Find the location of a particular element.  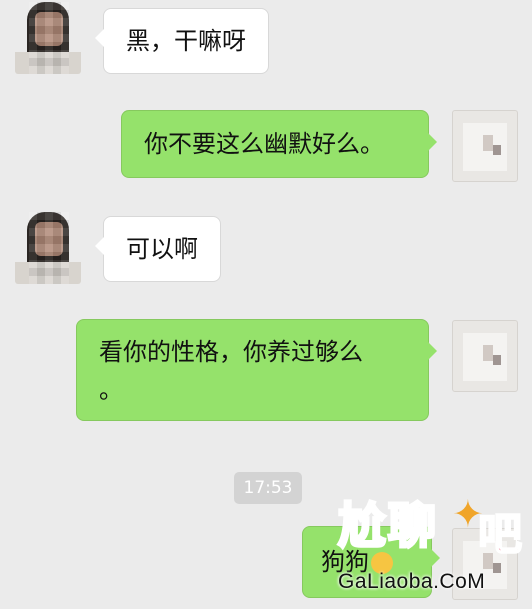

site-watermark: 尬聊 ✦ 吧 GaLiaoba.CoM is located at coordinates (426, 546).